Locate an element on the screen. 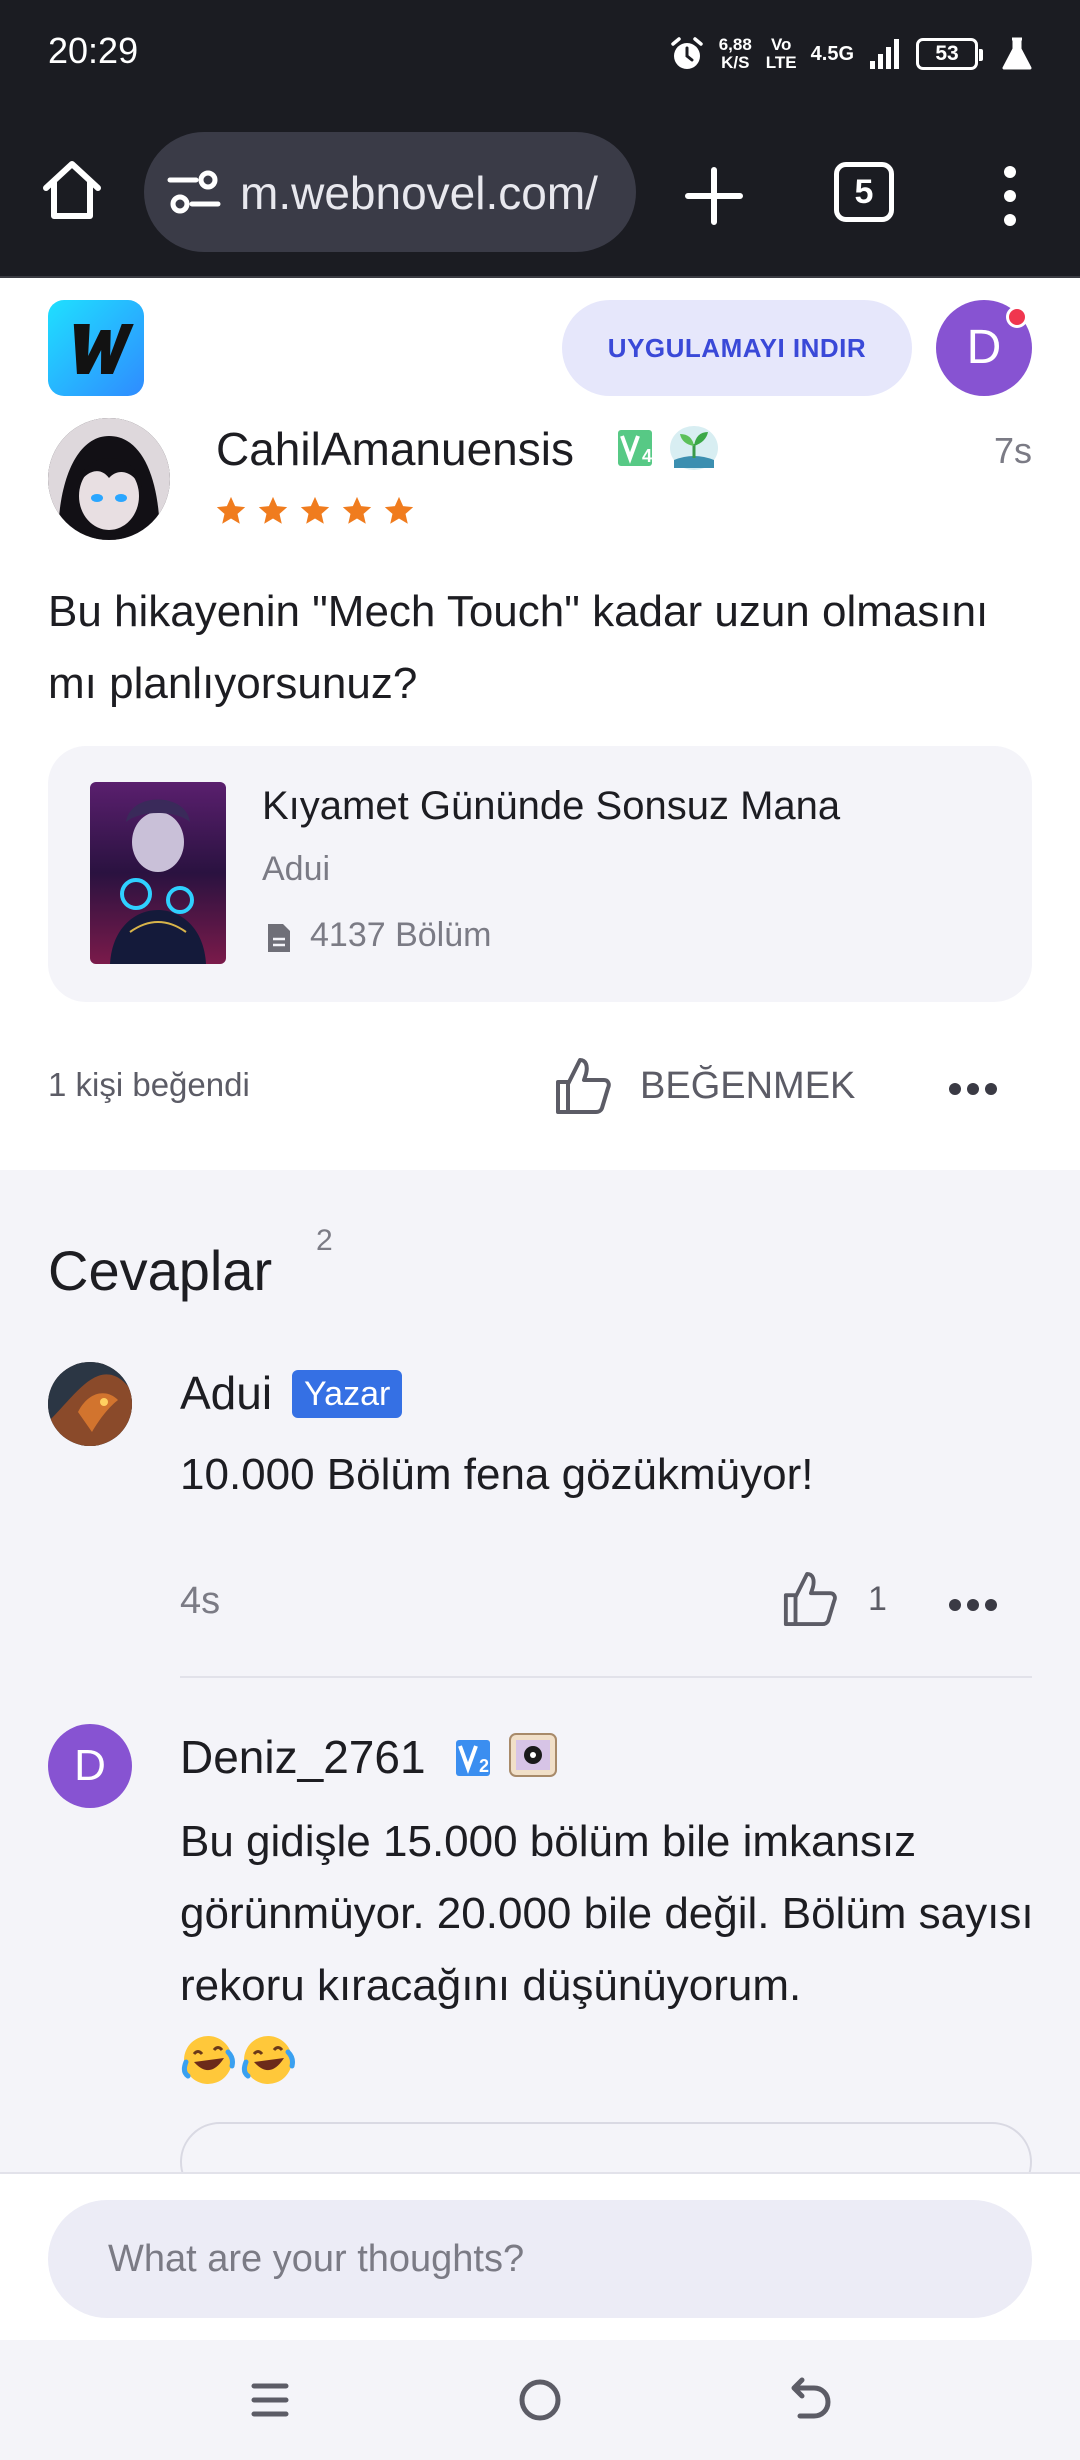  reply-author: Deniz_2761 is located at coordinates (303, 1757).